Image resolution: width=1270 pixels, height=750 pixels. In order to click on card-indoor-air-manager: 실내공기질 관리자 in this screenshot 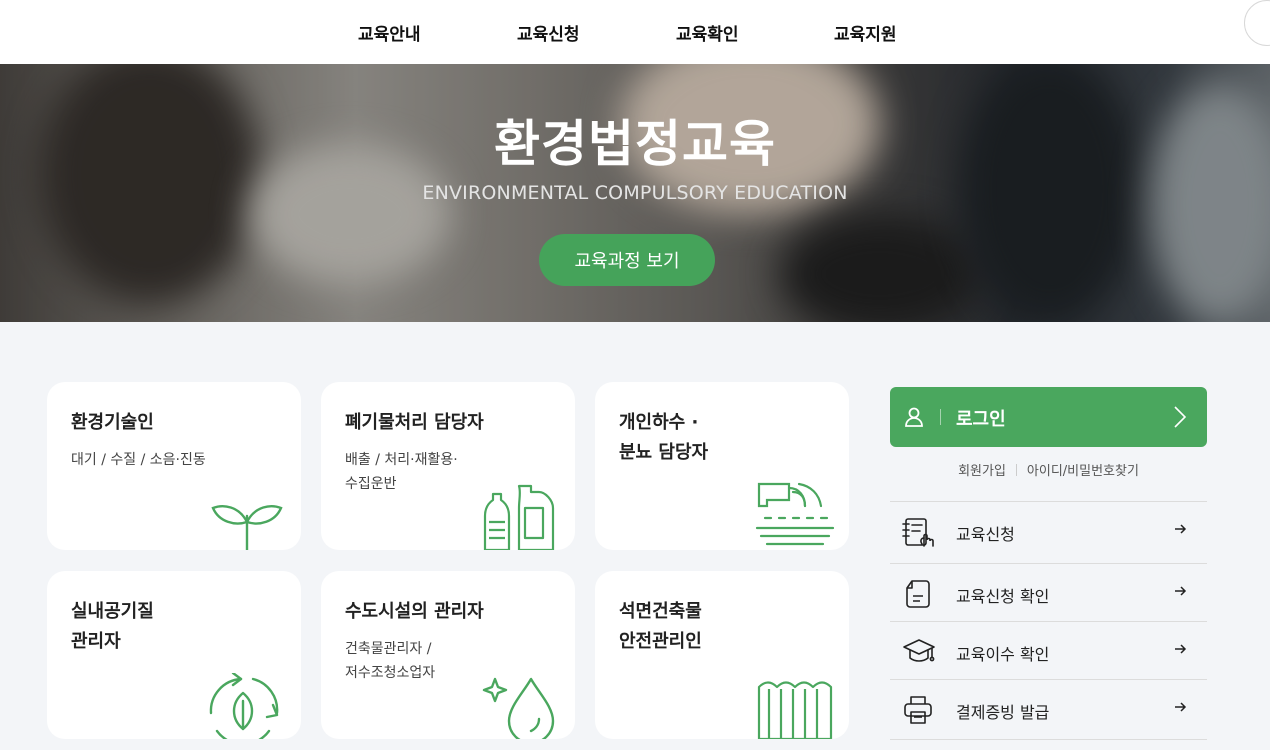, I will do `click(174, 655)`.